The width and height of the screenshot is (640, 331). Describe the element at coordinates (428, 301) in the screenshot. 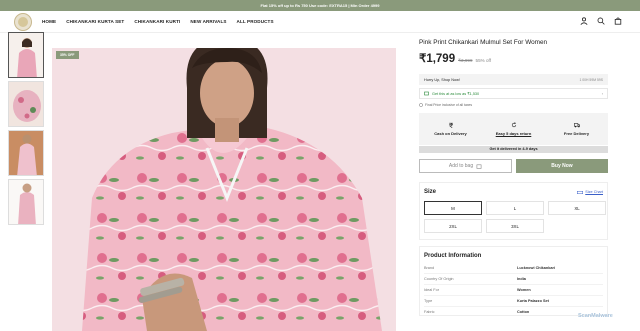

I see `info-key: Type` at that location.